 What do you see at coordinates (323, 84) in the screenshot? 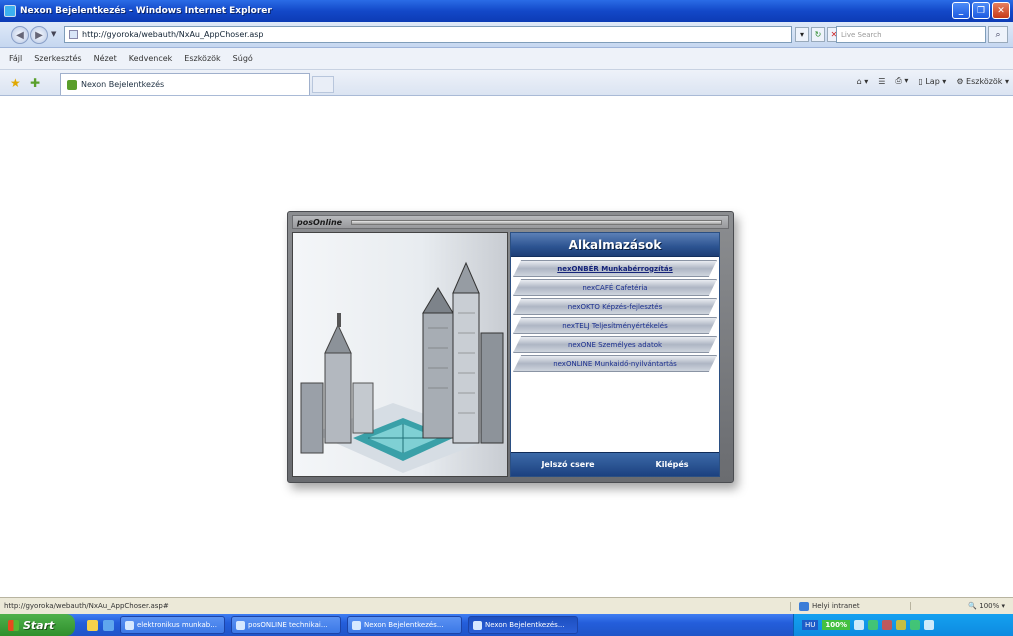
I see `new-tab-button` at bounding box center [323, 84].